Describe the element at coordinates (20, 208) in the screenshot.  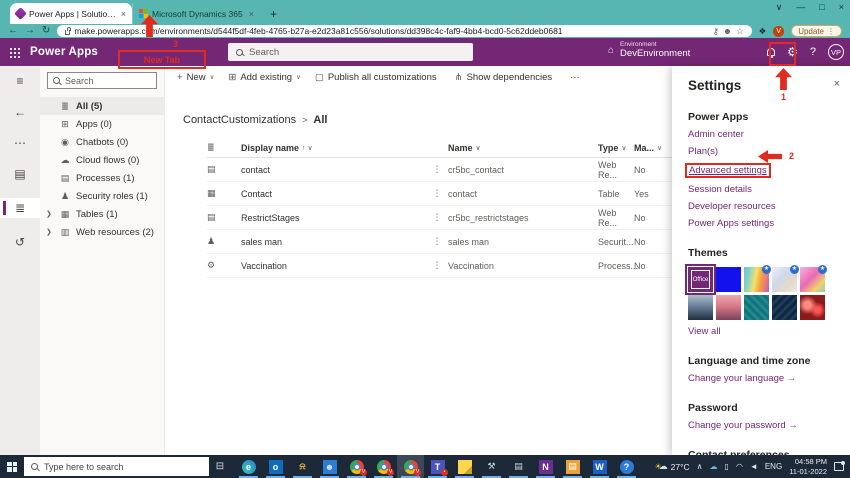
I see `rail-icon: ≣` at that location.